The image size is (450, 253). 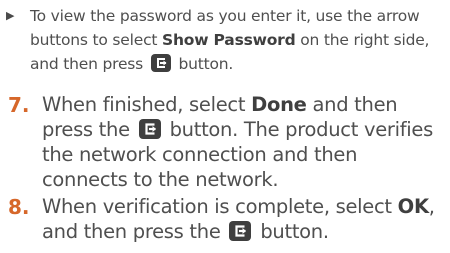 What do you see at coordinates (291, 231) in the screenshot?
I see `step-8-text-part-3: button.` at bounding box center [291, 231].